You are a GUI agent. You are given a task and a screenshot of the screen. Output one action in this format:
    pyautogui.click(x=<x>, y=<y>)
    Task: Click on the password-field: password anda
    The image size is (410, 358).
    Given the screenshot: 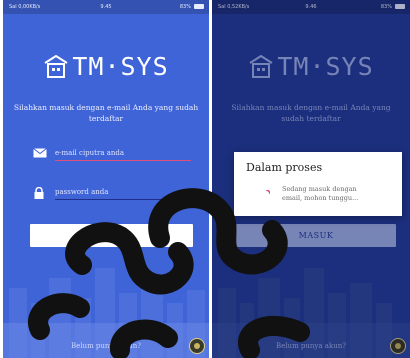 What is the action you would take?
    pyautogui.click(x=112, y=193)
    